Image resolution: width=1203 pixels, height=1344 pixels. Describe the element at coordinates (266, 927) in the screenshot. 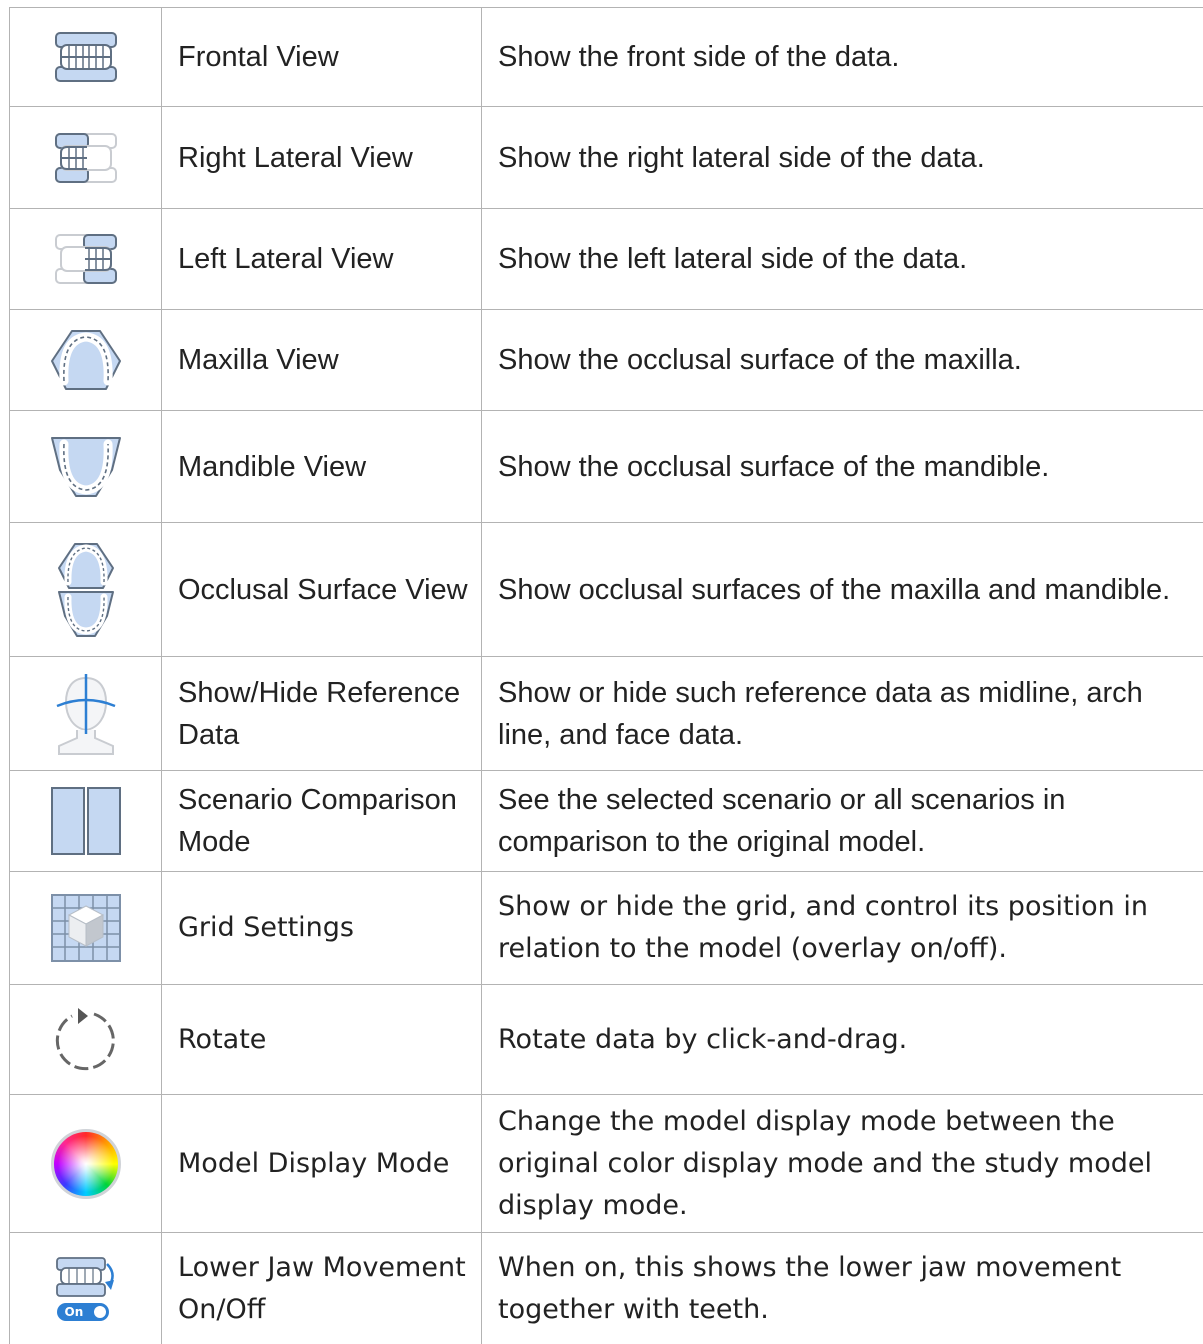

I see `tool-name: Grid Settings` at that location.